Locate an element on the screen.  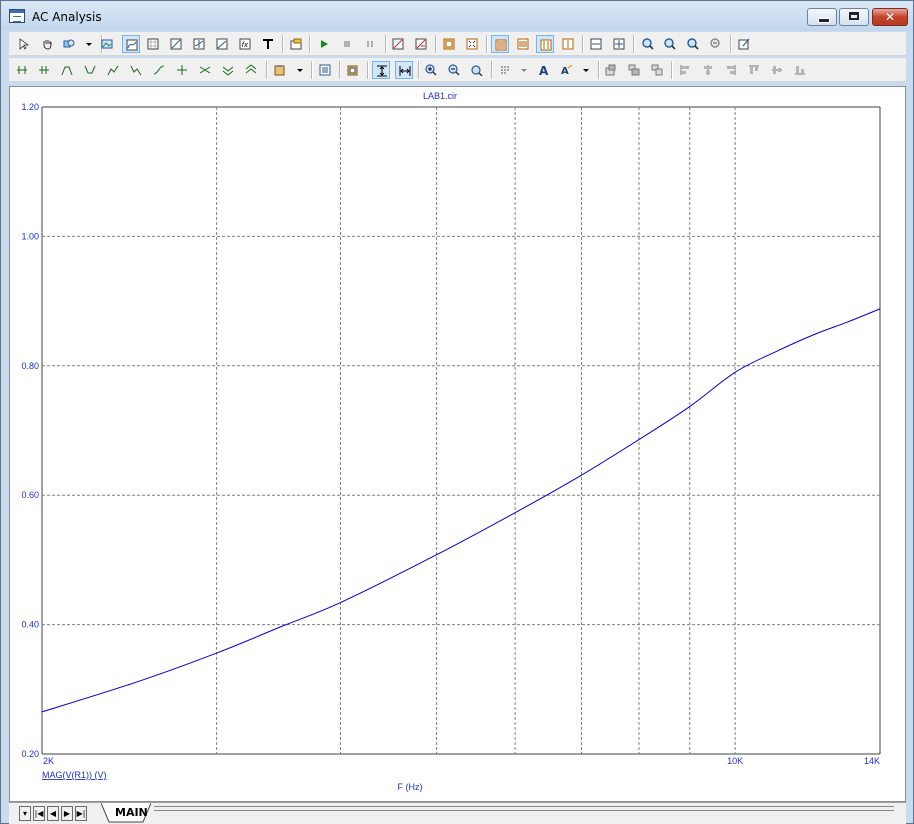
layout-3-button is located at coordinates (545, 44).